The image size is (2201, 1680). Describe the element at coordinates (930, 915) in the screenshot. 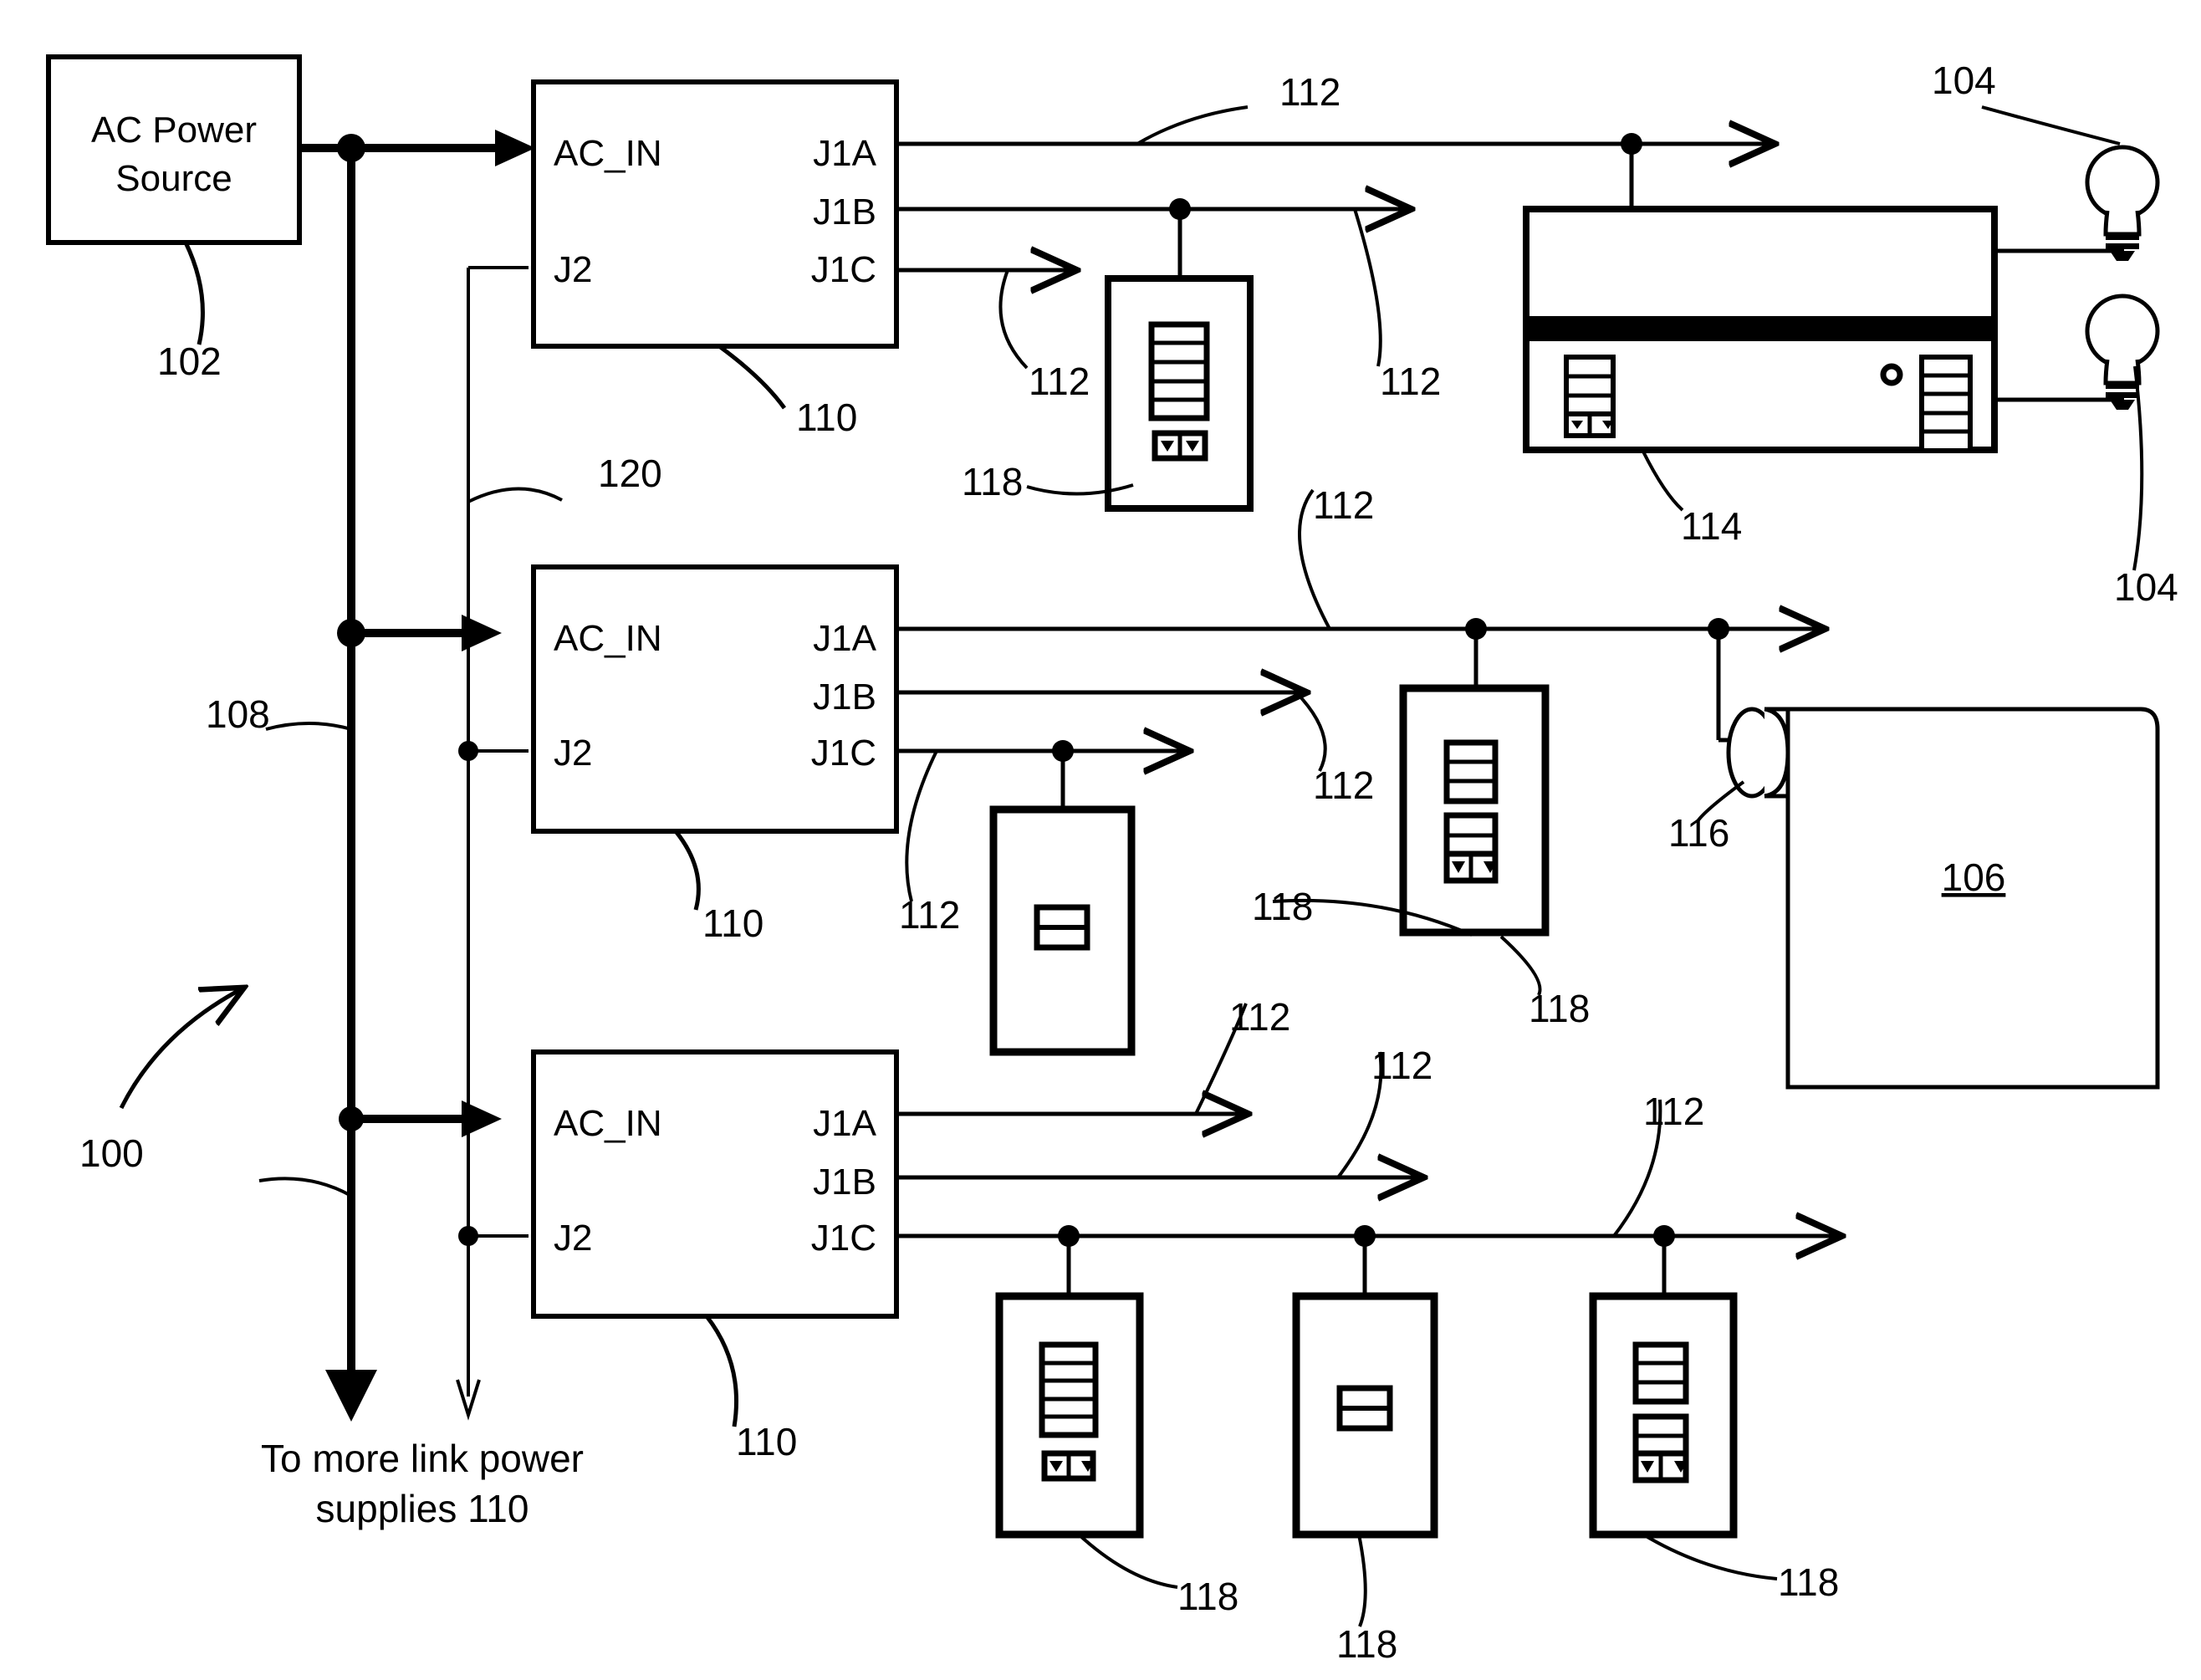

I see `ref-112-f: 112` at that location.